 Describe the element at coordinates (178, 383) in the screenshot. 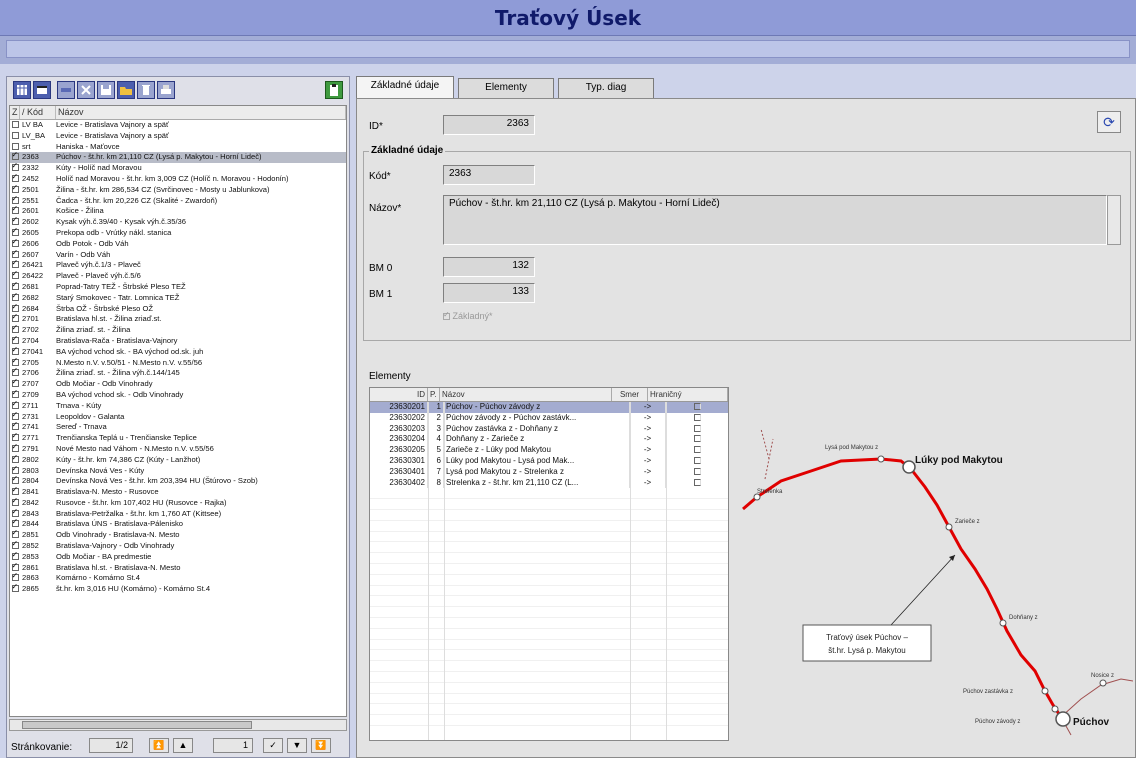

I see `table-row: 2707 Odb Močiar - Odb Vinohrady` at that location.